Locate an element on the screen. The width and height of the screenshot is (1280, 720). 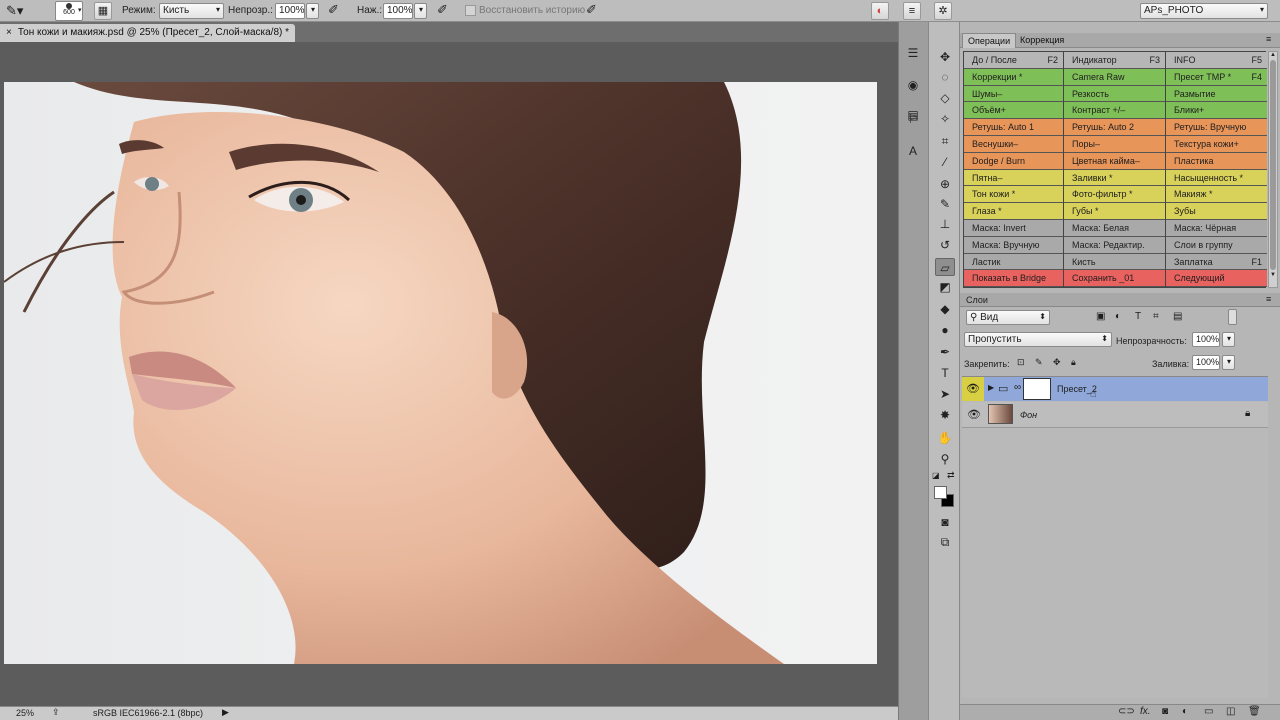
pressure-size-icon: ✐ is located at coordinates (591, 10).